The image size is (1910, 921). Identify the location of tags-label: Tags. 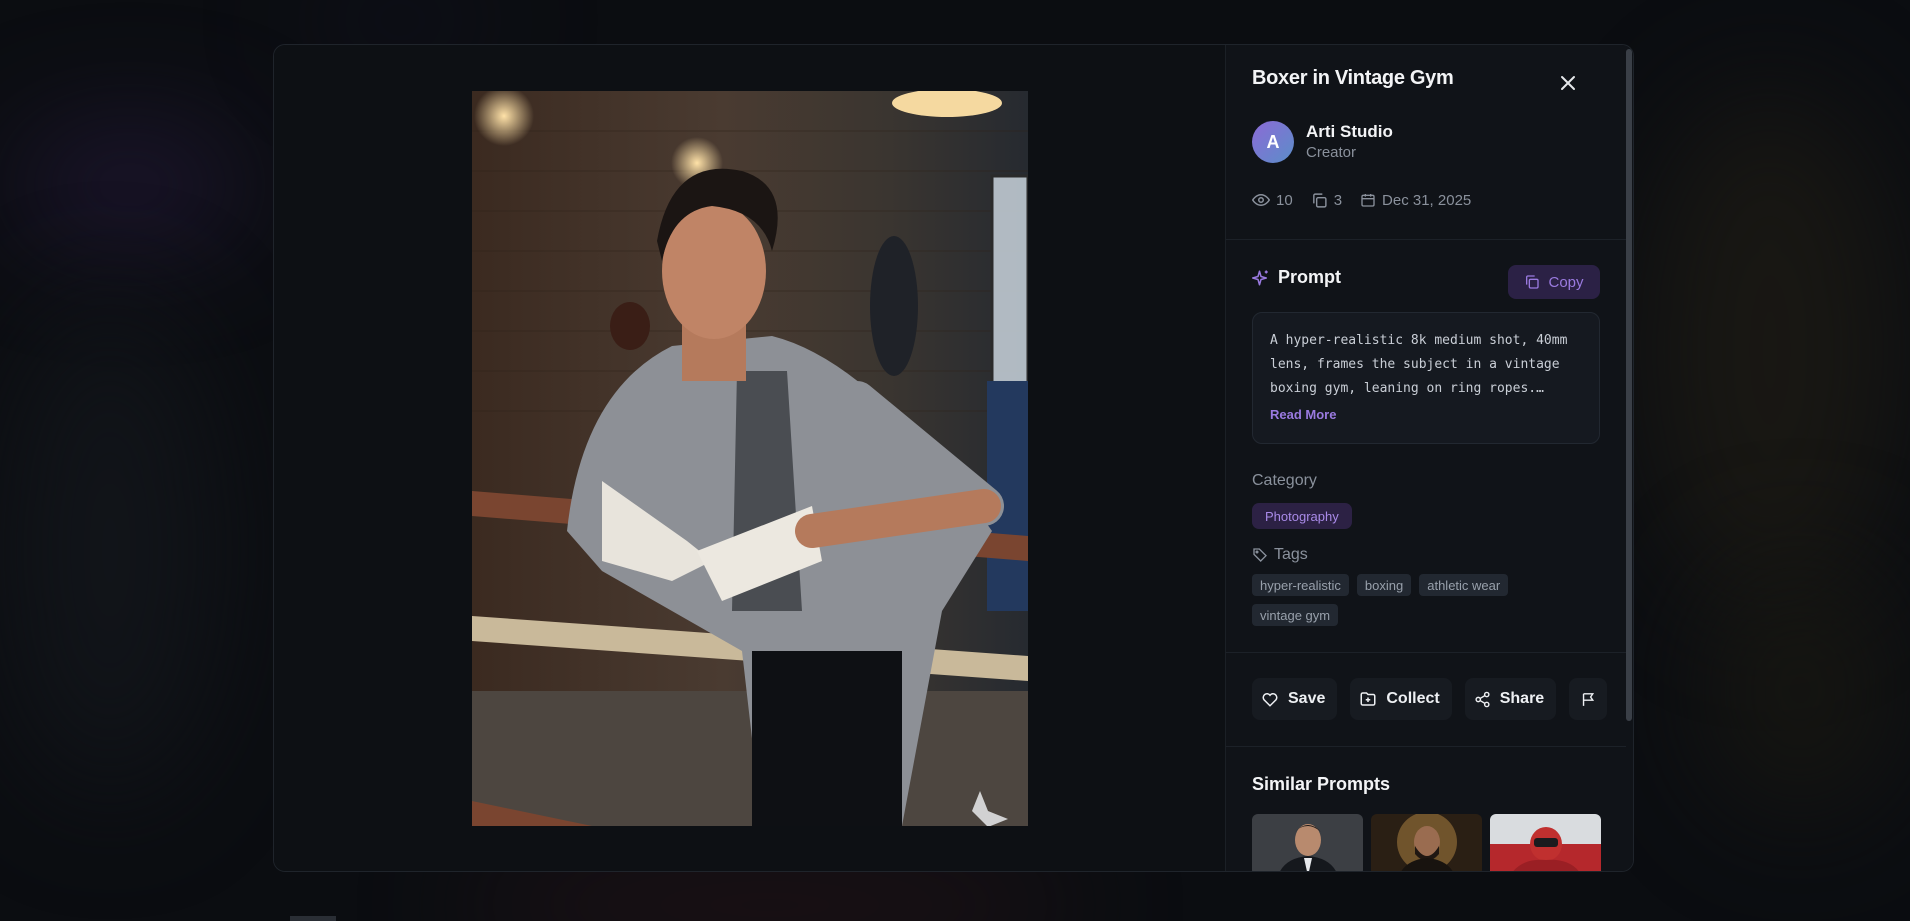
(1280, 555).